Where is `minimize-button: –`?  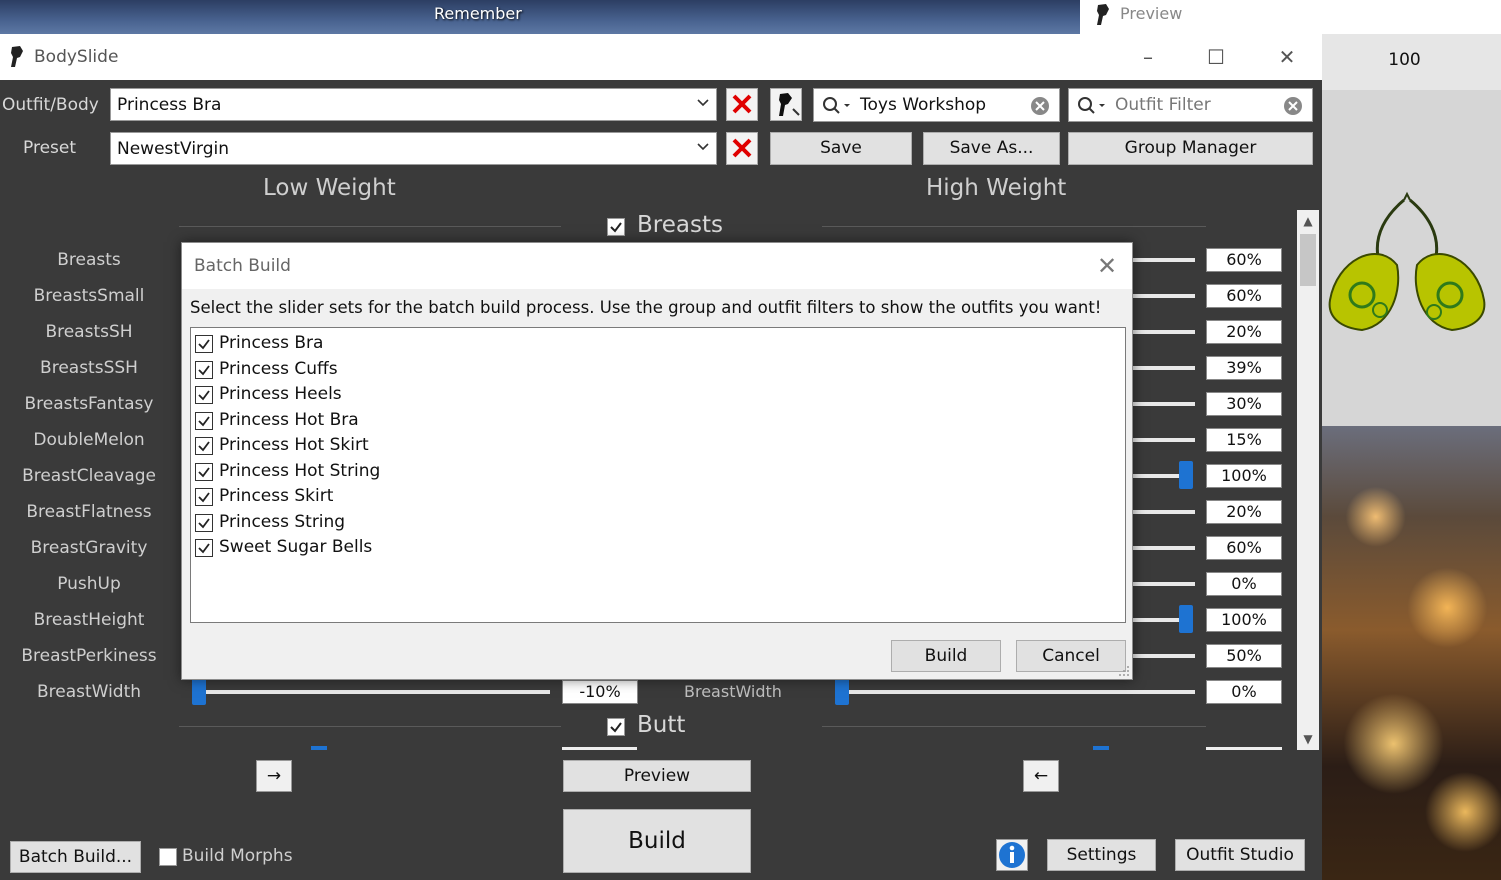
minimize-button: – is located at coordinates (1148, 57).